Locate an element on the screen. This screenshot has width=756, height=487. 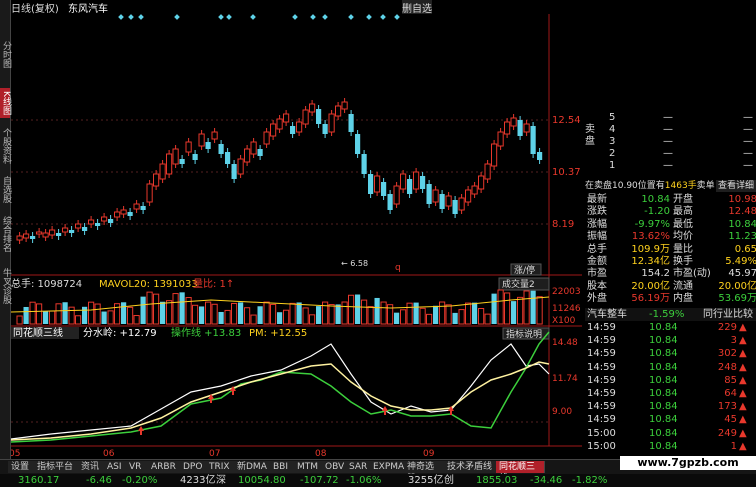
indicator-tab: ASI is located at coordinates (115, 467).